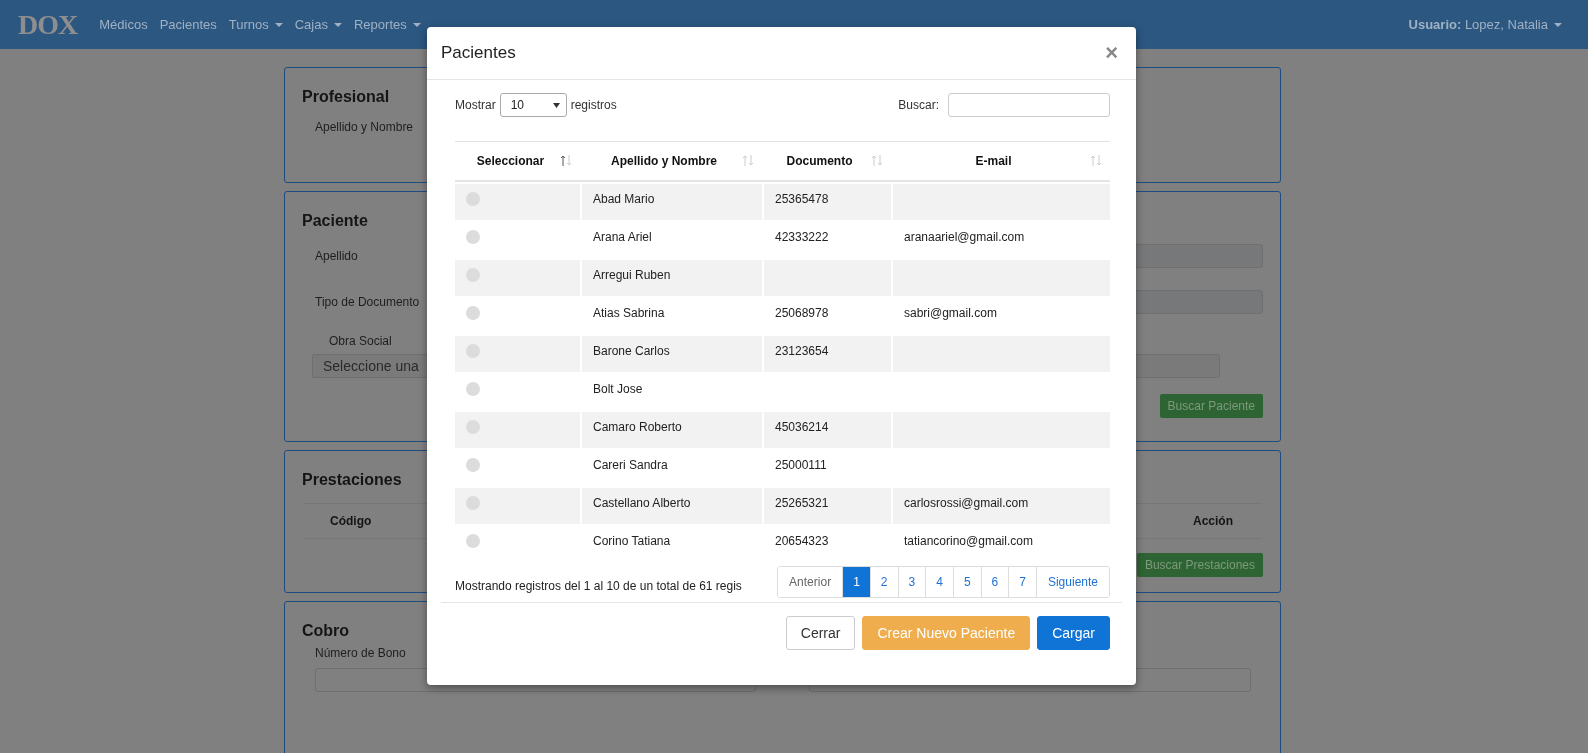 This screenshot has height=753, width=1588. Describe the element at coordinates (632, 541) in the screenshot. I see `table-cell: Corino Tatiana` at that location.